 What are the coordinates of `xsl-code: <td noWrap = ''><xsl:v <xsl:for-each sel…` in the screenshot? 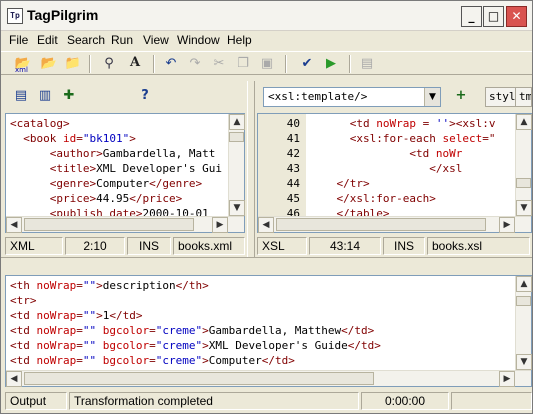 It's located at (409, 166).